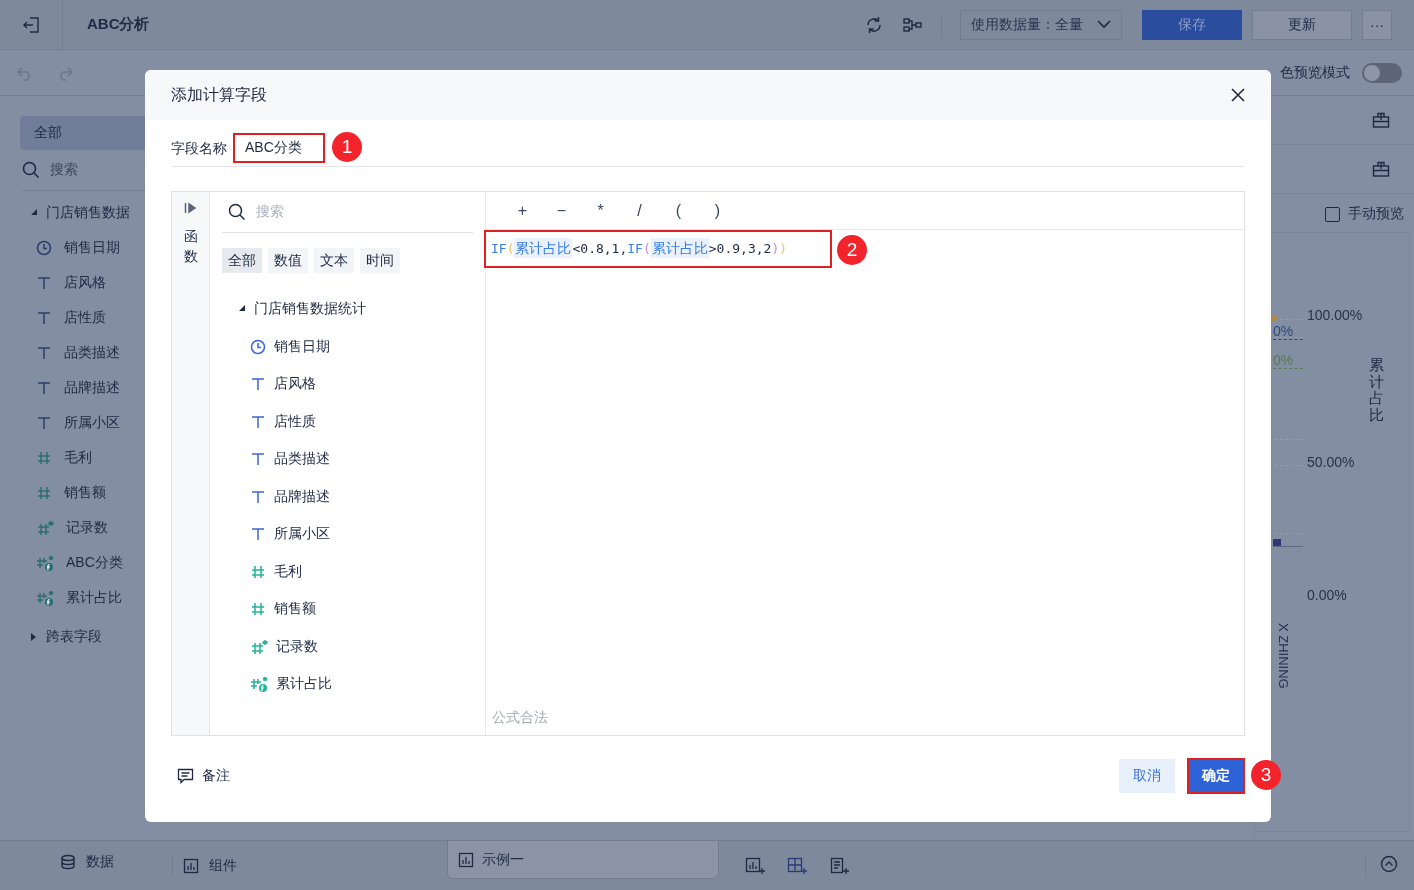 This screenshot has width=1414, height=890. I want to click on manual-preview-label: 手动预览, so click(1376, 214).